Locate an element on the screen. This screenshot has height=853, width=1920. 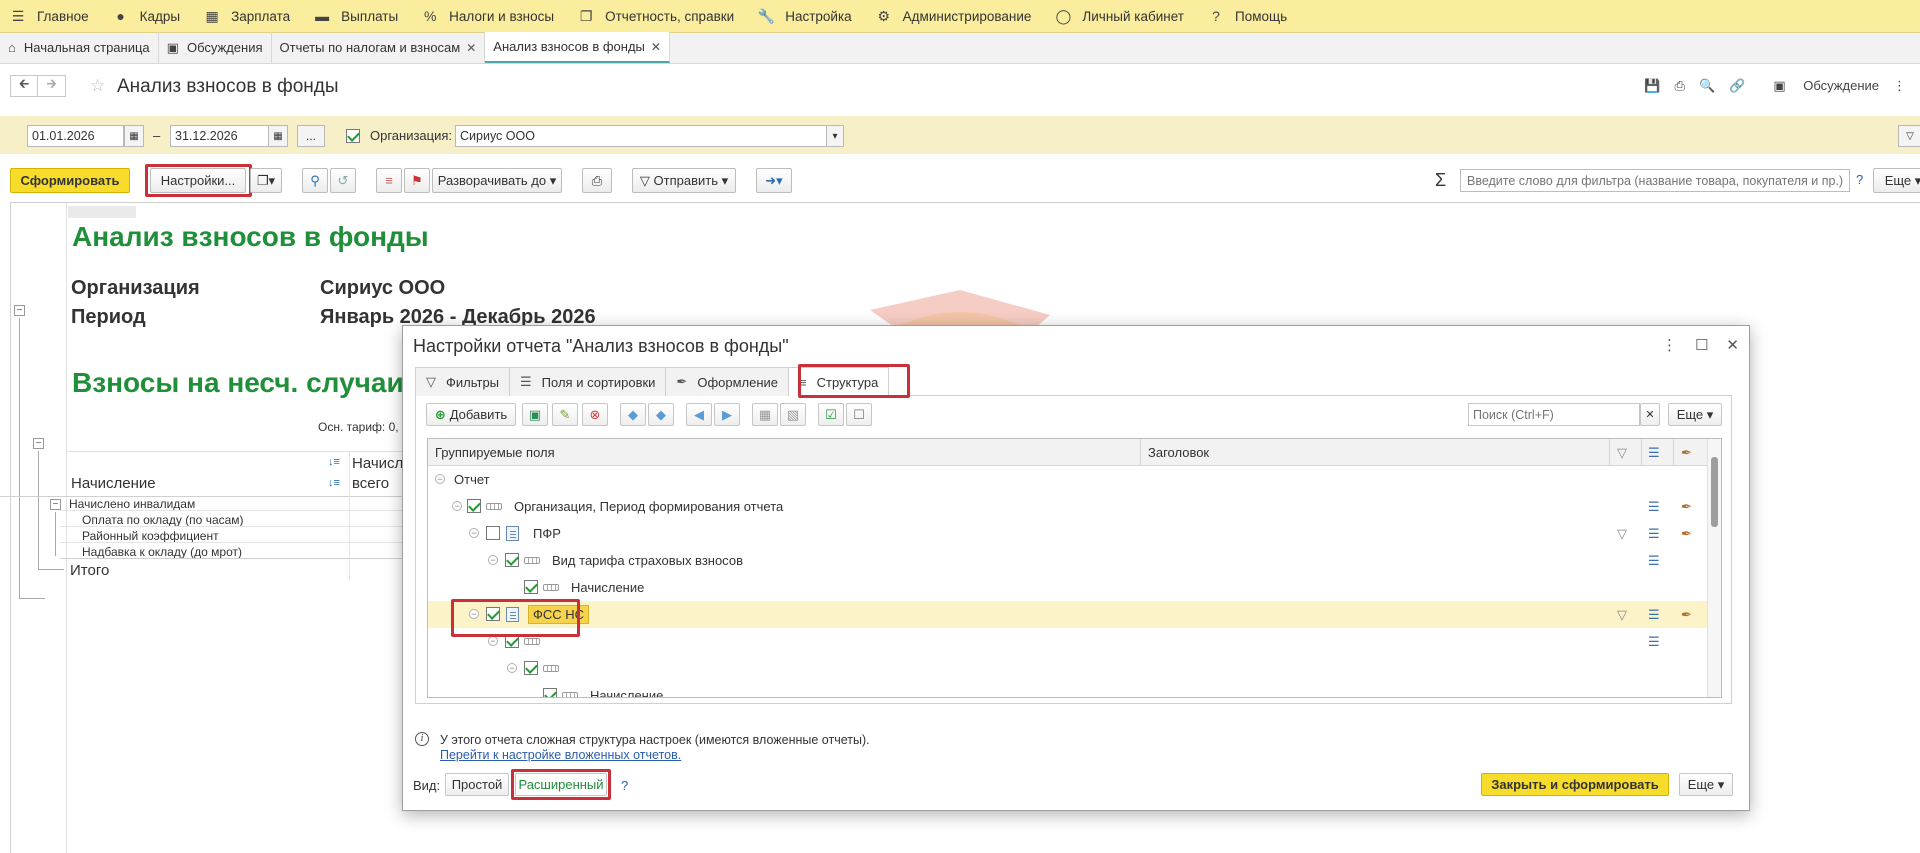
move-down-icon: ◆ is located at coordinates (661, 414).